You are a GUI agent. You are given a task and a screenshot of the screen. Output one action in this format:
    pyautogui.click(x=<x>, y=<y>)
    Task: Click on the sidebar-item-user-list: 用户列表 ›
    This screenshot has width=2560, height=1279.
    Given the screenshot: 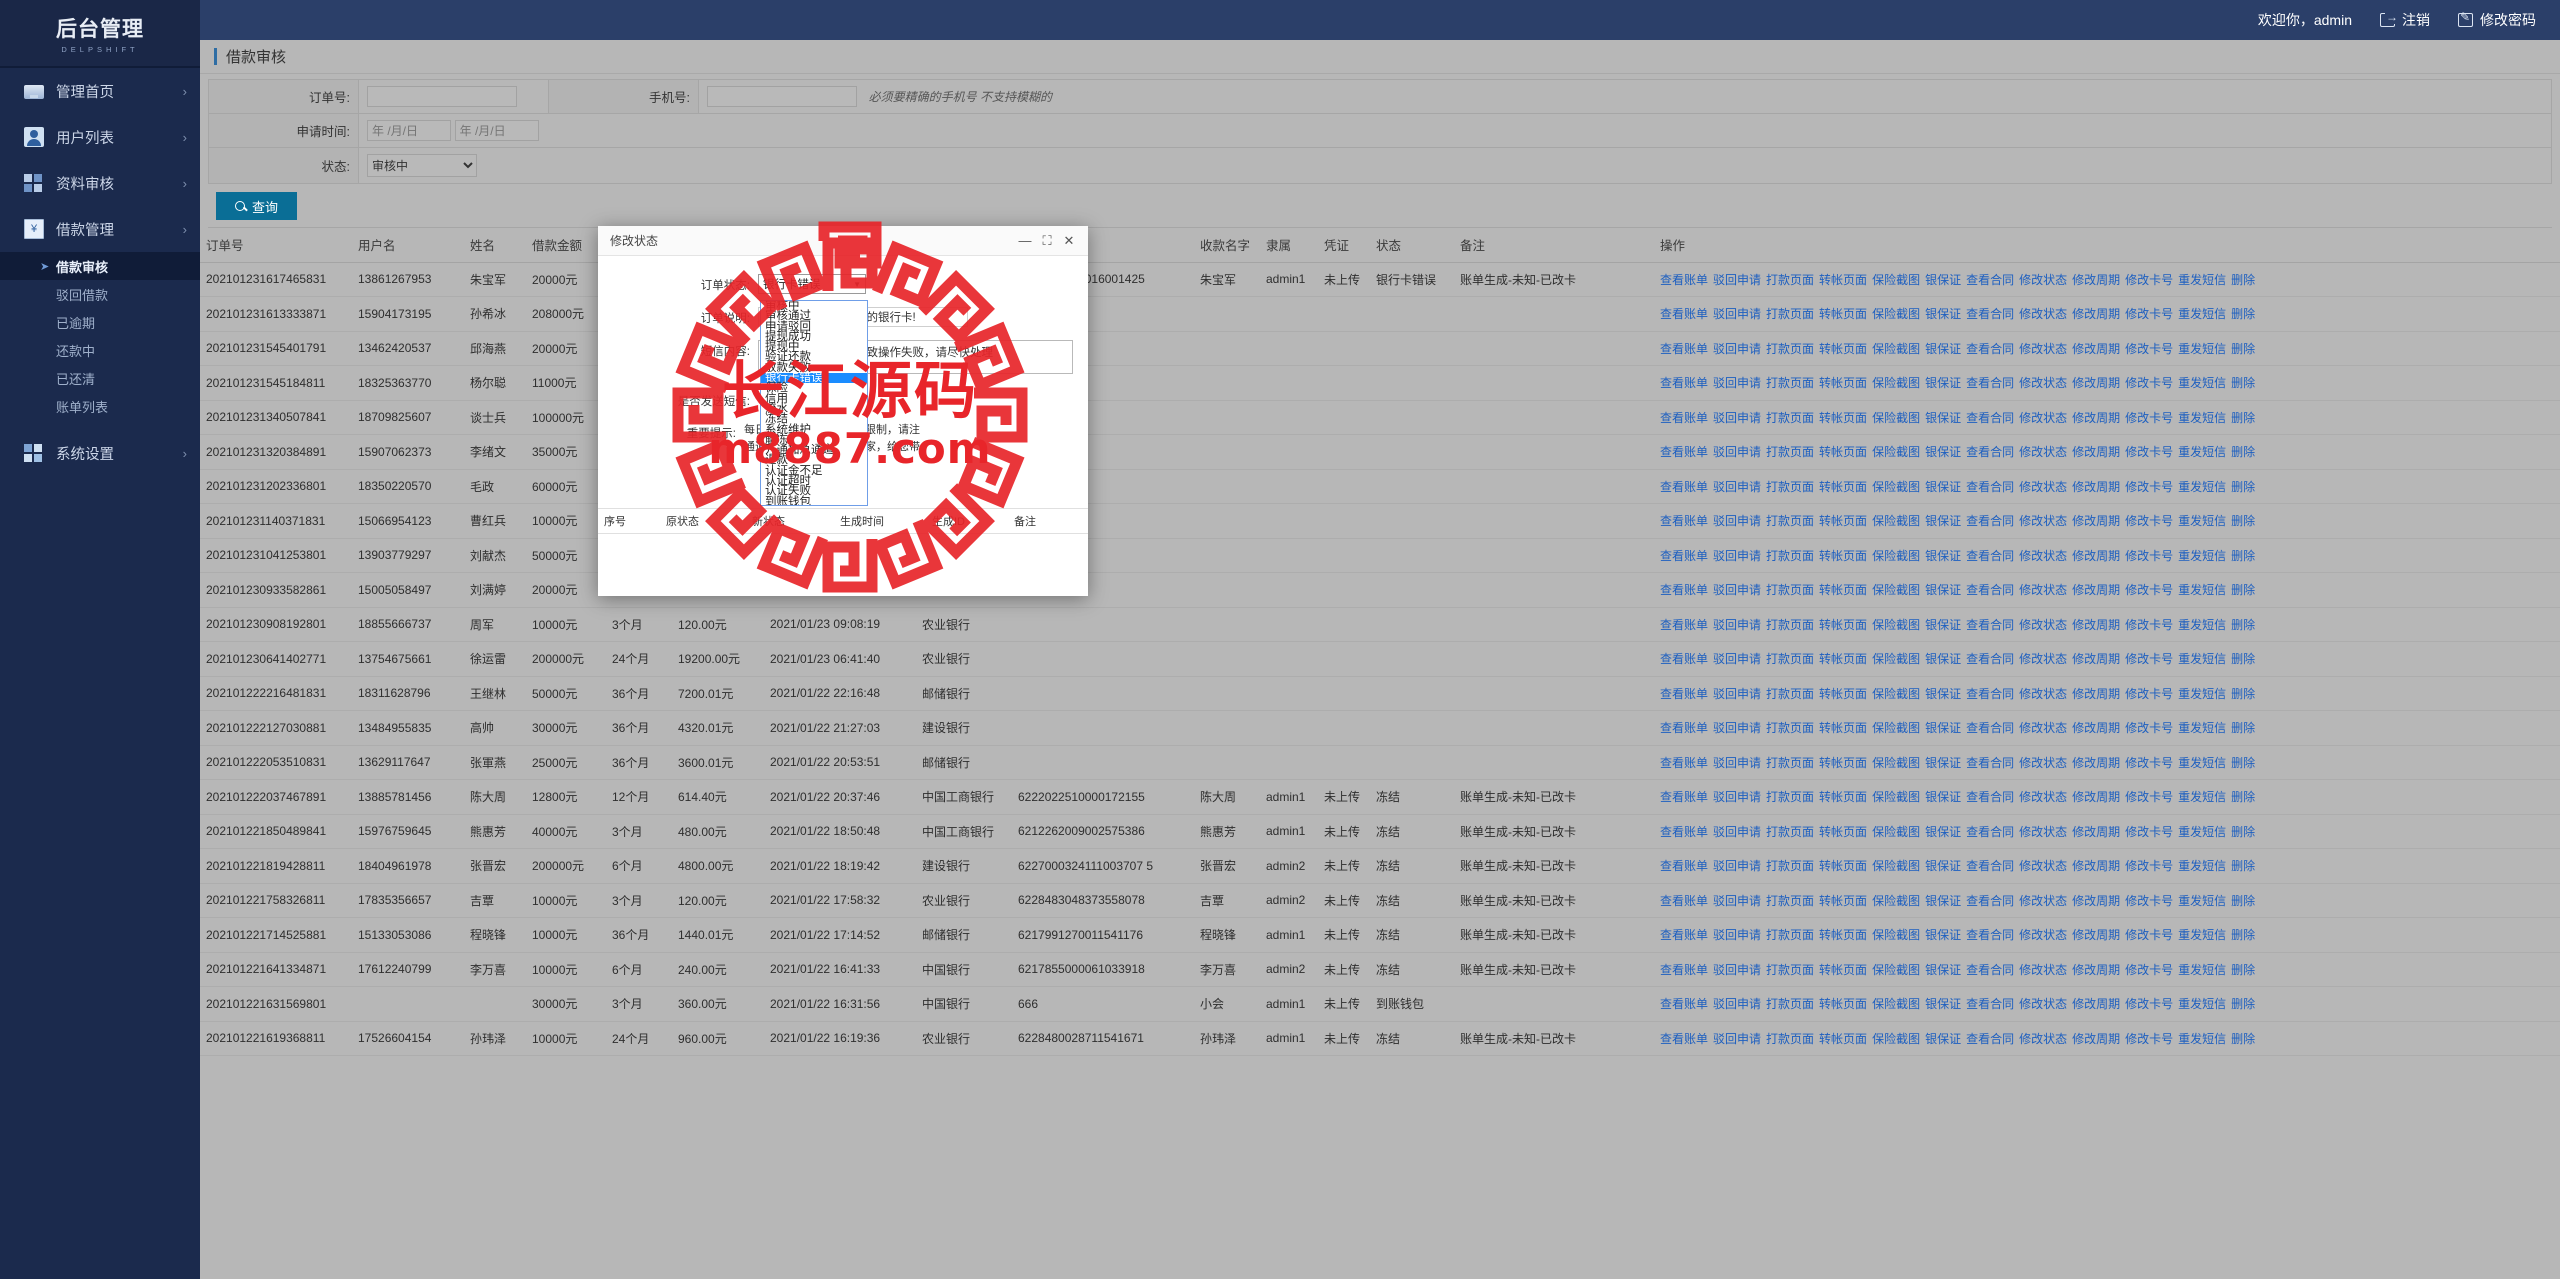 What is the action you would take?
    pyautogui.click(x=100, y=137)
    